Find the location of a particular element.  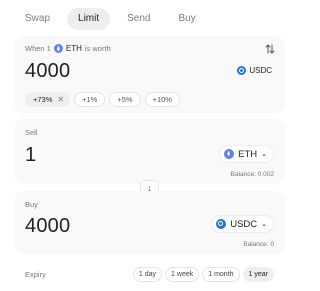

expiry-options: 1 day 1 week 1 month 1 year is located at coordinates (203, 274).